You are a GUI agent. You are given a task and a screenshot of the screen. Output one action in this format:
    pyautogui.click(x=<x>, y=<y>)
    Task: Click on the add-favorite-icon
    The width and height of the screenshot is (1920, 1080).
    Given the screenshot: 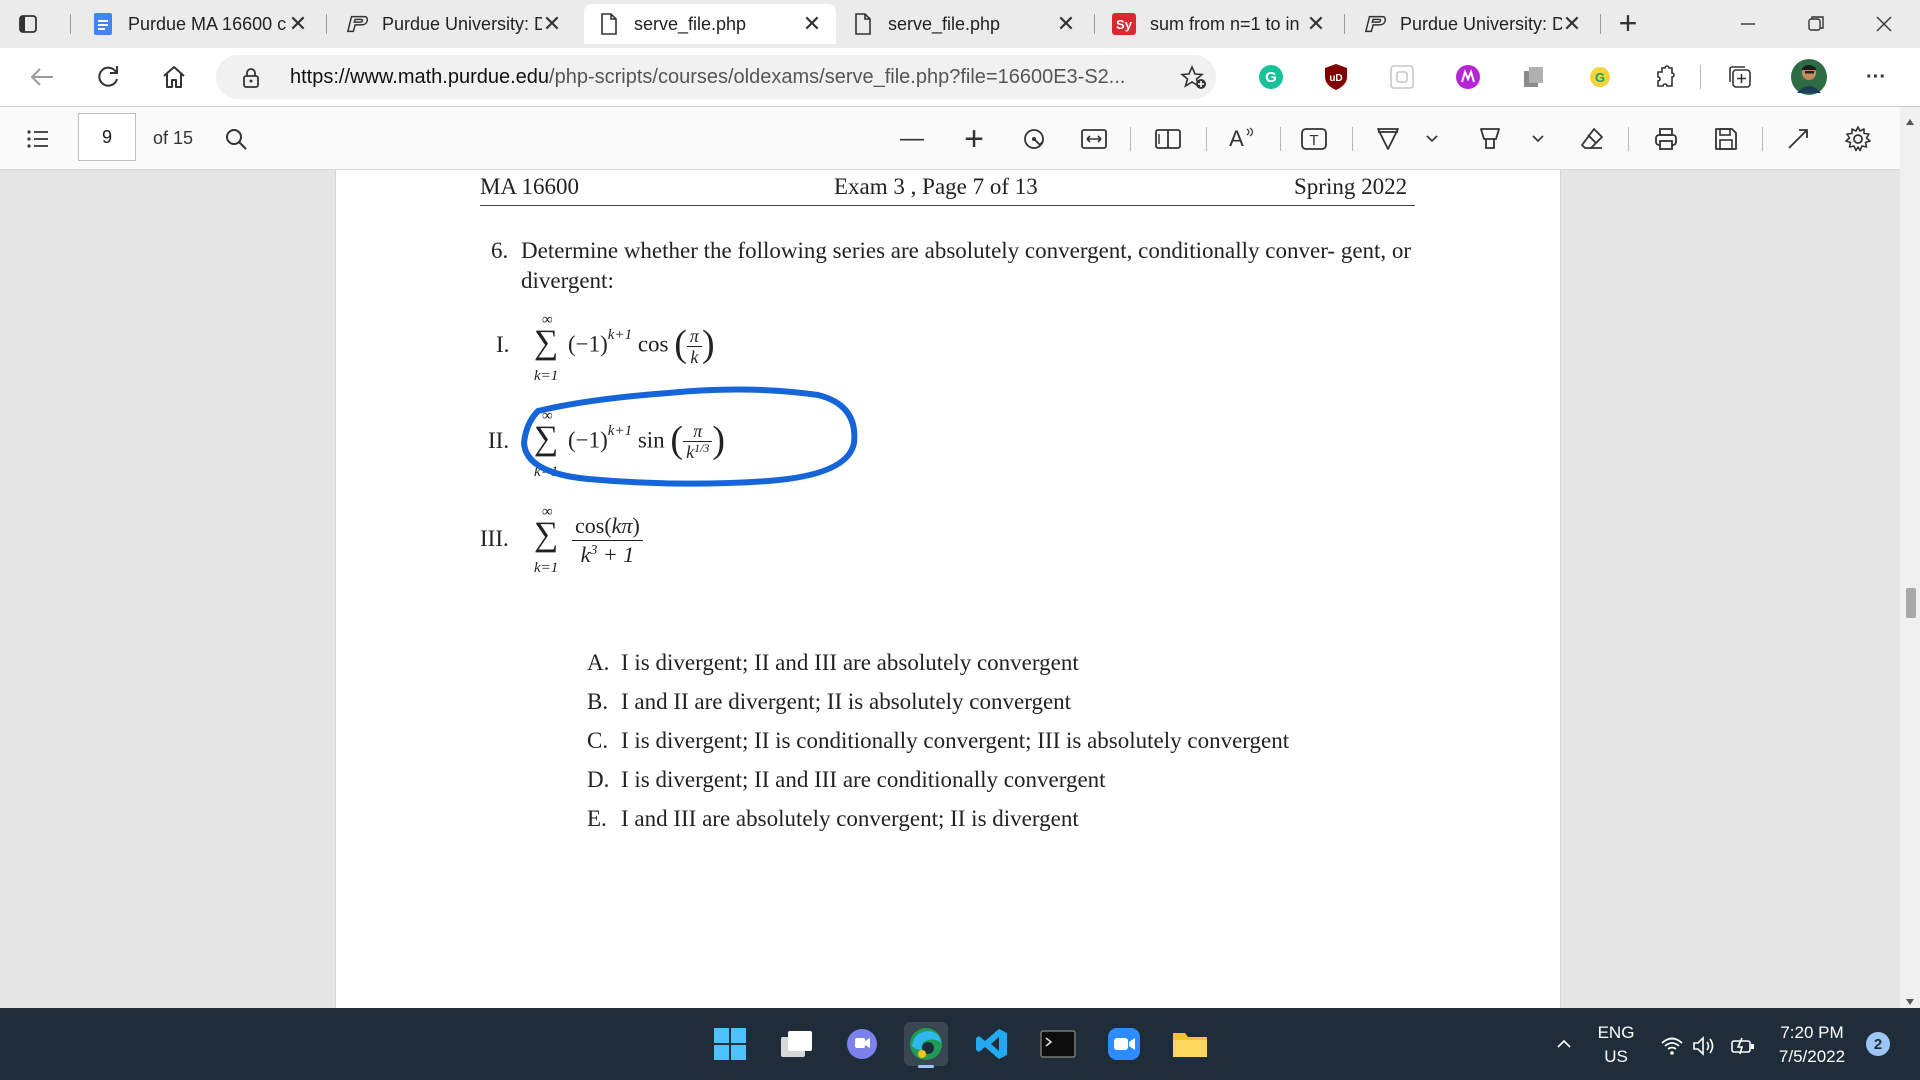 What is the action you would take?
    pyautogui.click(x=1193, y=80)
    